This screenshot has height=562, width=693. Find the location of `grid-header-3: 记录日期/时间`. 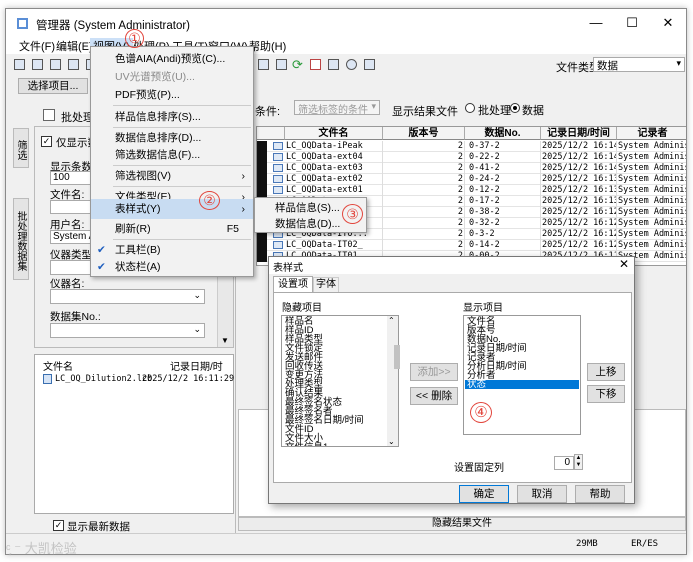

grid-header-3: 记录日期/时间 is located at coordinates (579, 133).